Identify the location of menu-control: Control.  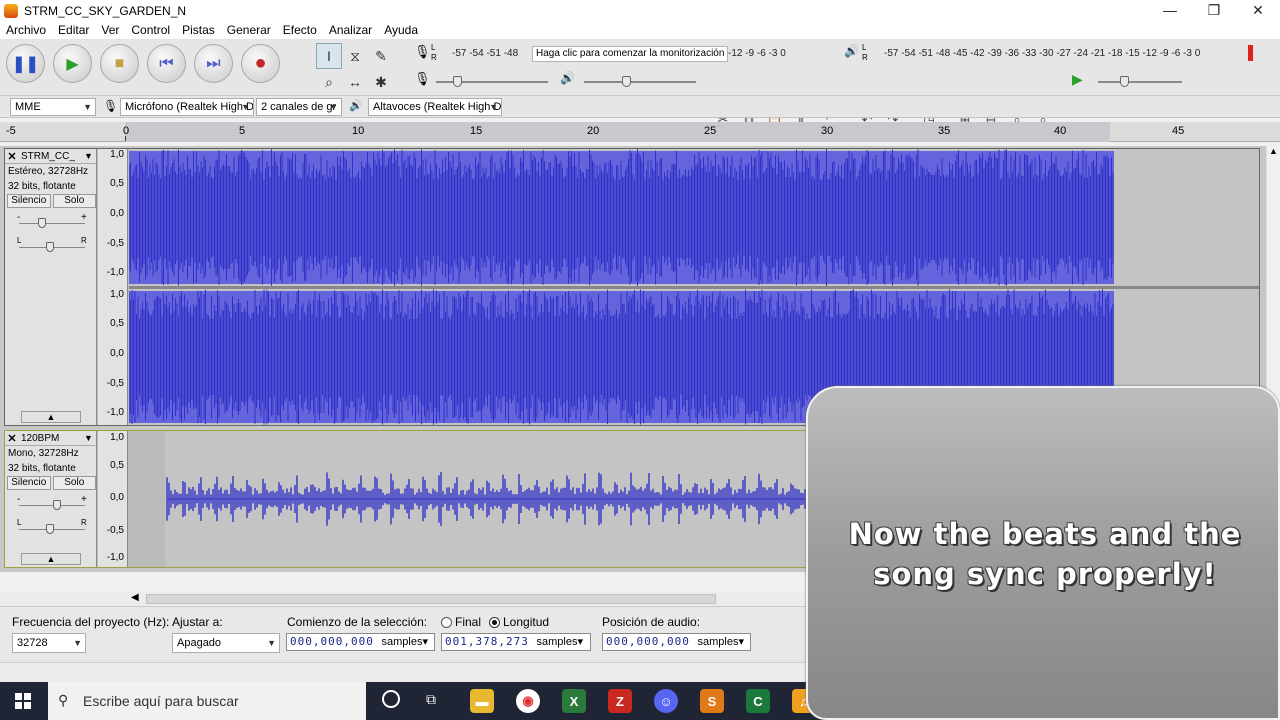
(150, 30).